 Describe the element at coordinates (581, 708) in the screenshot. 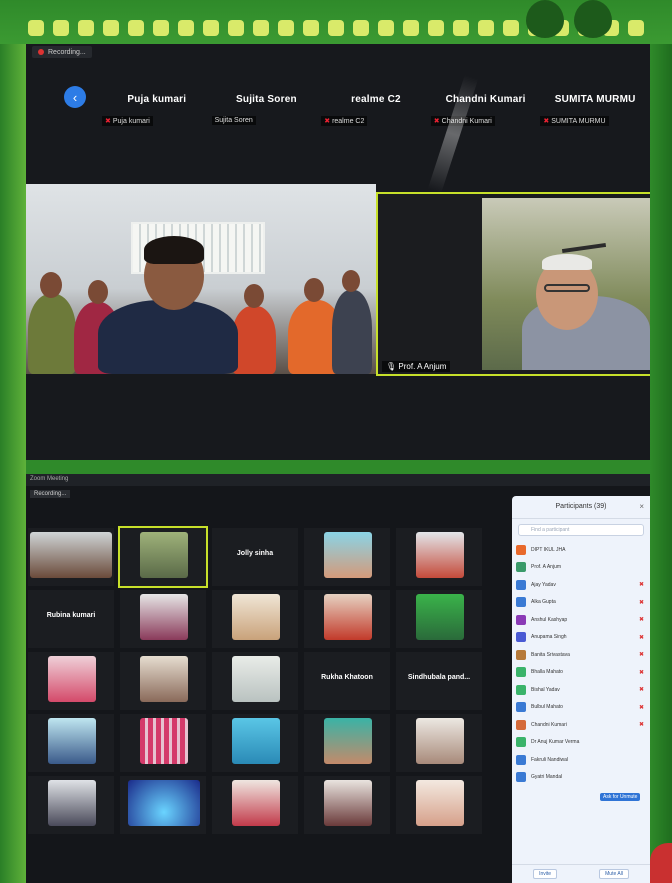

I see `participant-row: Bulbul Mahato ✖` at that location.